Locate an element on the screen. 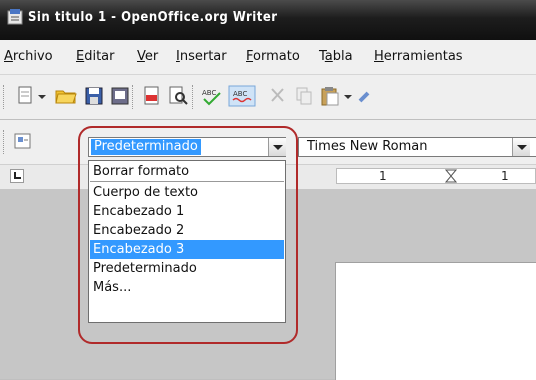 The image size is (536, 380). menu-editar: Editar is located at coordinates (95, 56).